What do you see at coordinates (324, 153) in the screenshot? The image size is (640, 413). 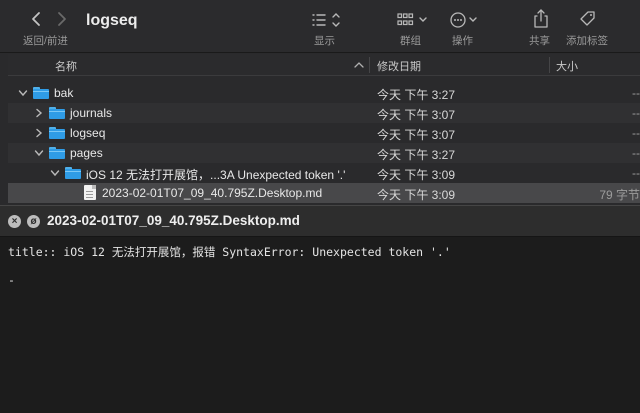 I see `file-list-row: pages 今天 下午 3:27 --` at bounding box center [324, 153].